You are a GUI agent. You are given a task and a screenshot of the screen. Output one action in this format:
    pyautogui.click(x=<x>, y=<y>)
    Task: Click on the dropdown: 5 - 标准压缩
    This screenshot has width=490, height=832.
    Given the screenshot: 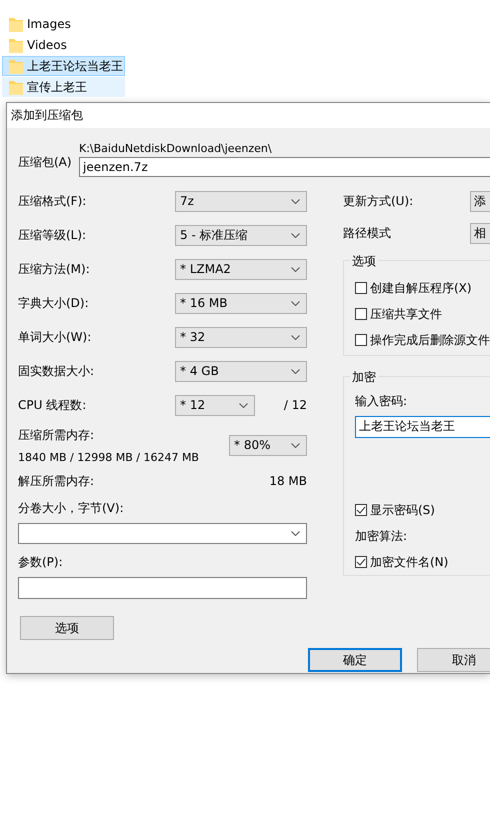 What is the action you would take?
    pyautogui.click(x=241, y=235)
    